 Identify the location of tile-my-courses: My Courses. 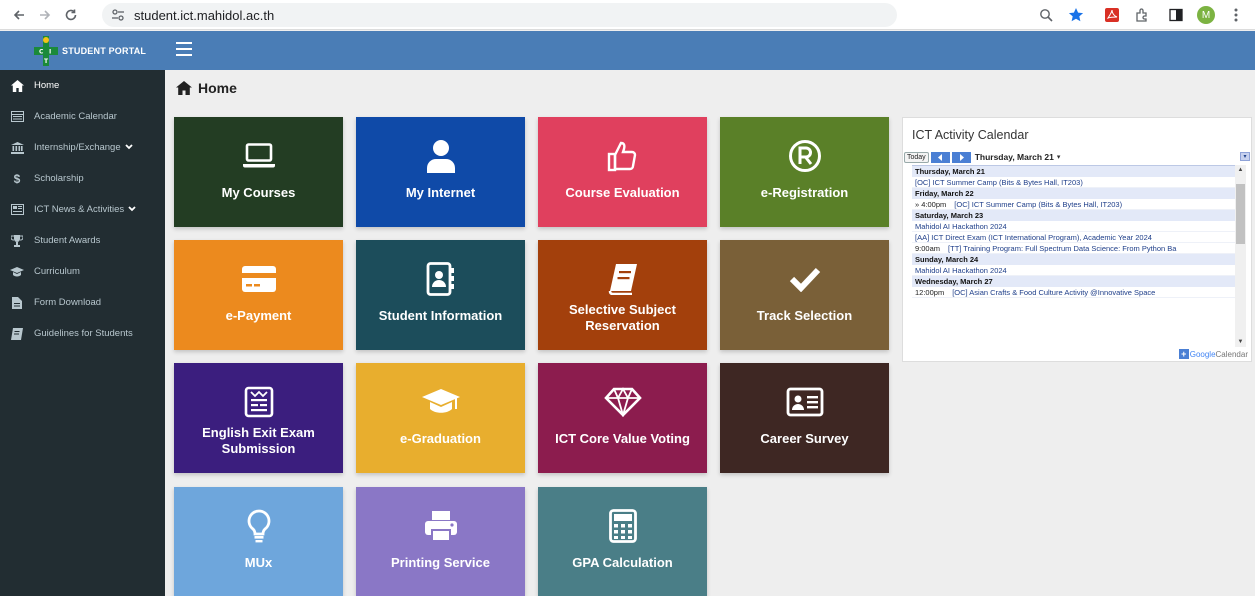
(258, 172).